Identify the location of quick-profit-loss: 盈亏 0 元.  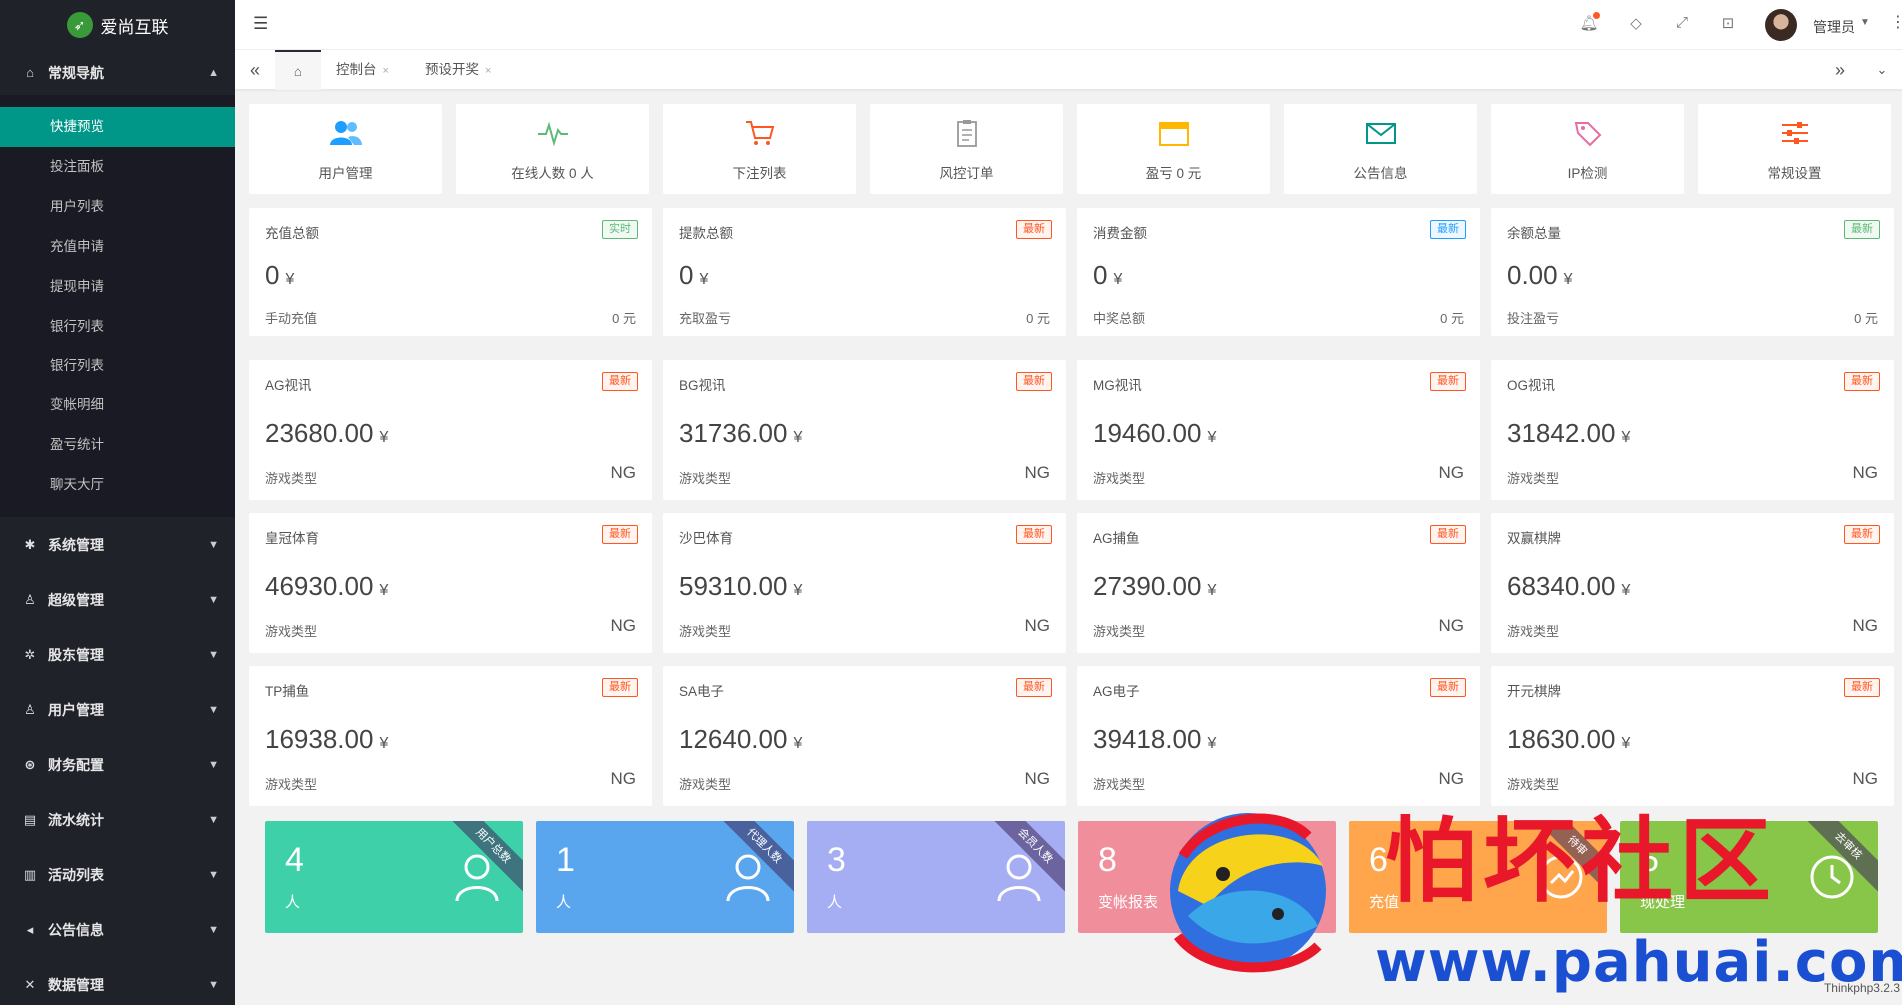
(1173, 149).